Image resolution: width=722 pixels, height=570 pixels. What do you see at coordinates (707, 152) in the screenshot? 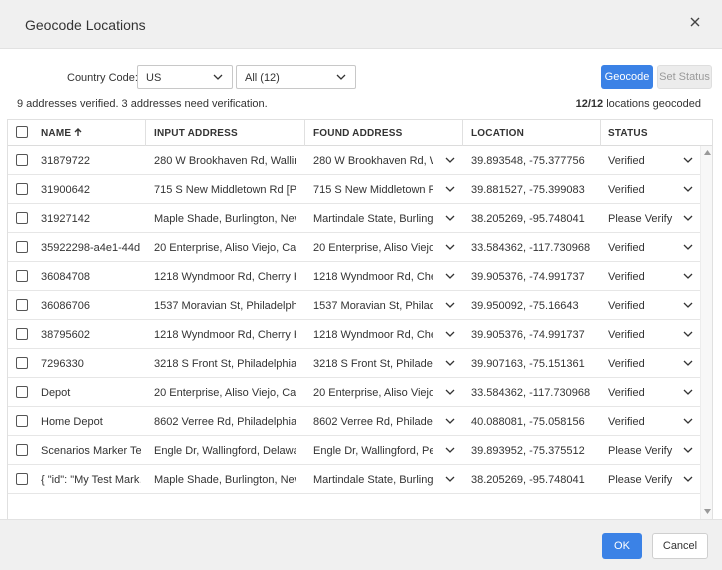
I see `scroll-up-icon` at bounding box center [707, 152].